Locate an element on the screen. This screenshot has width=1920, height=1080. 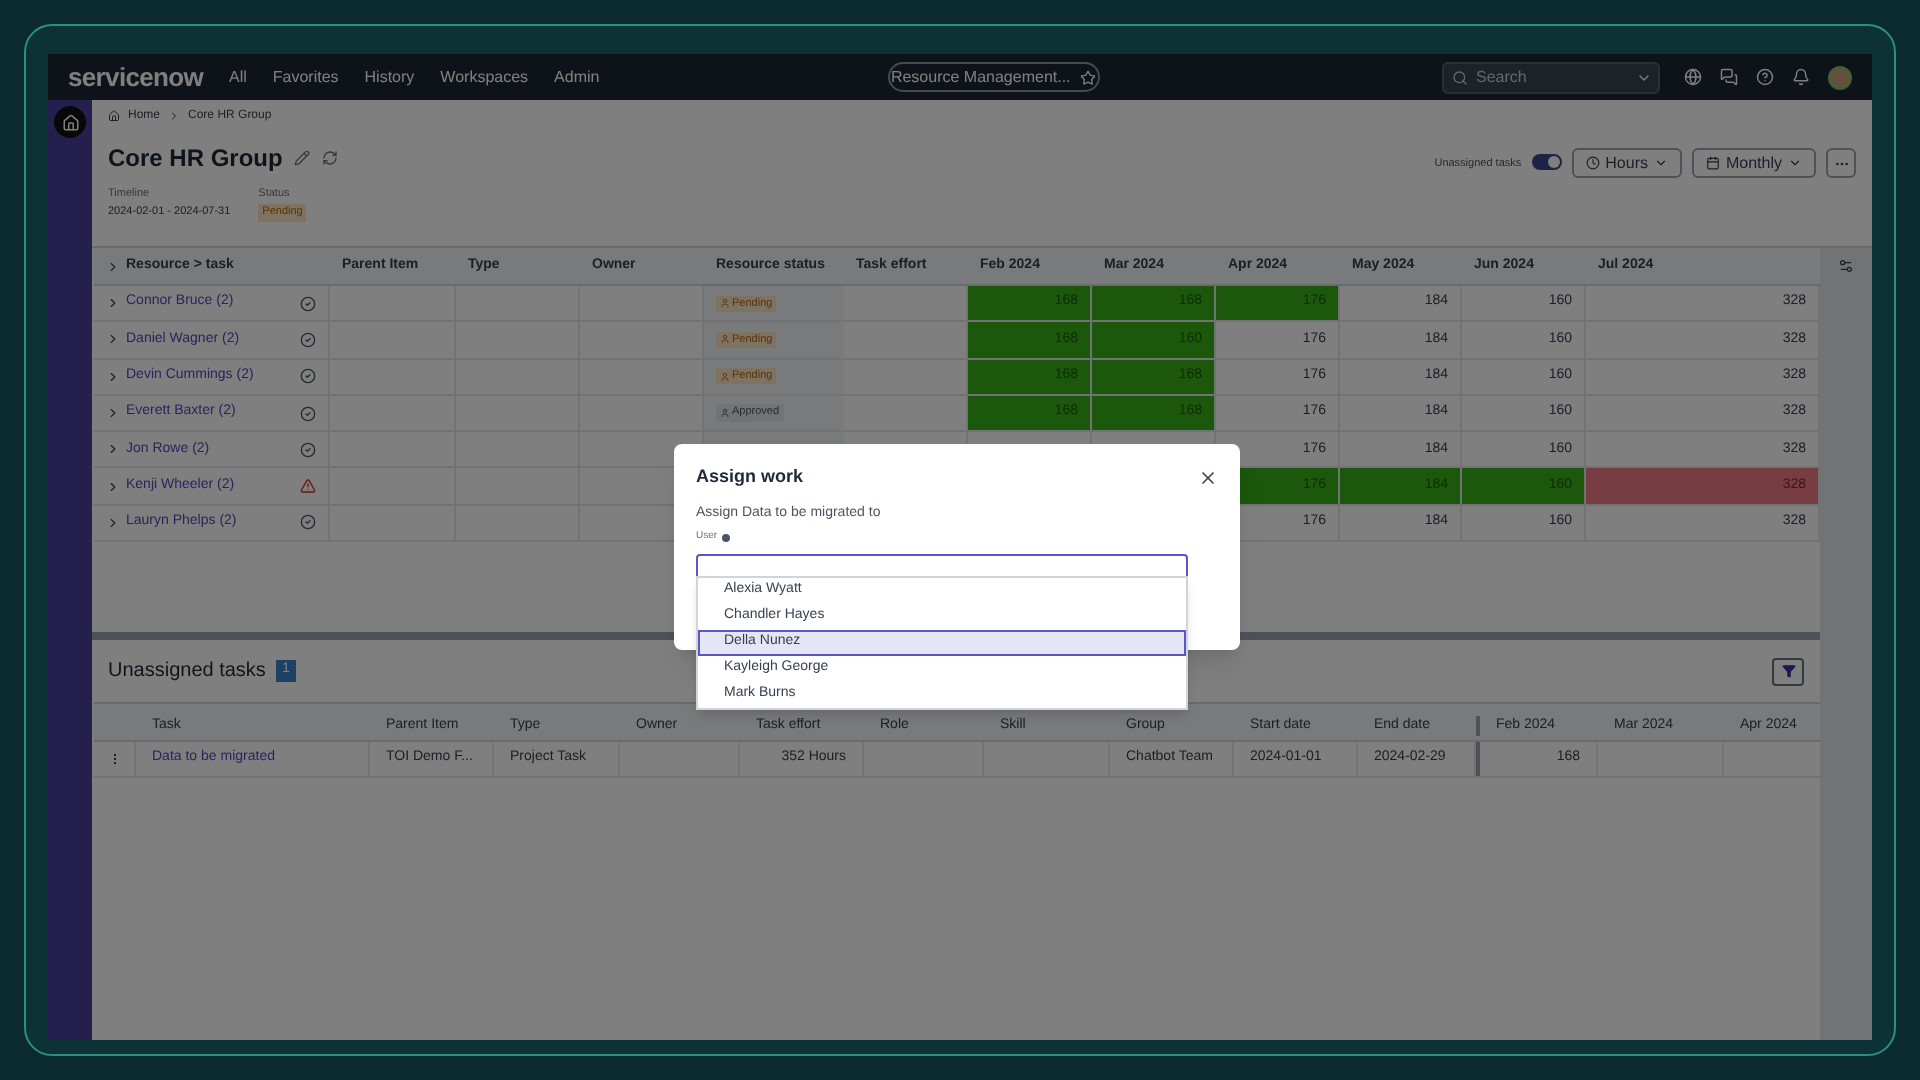
calendar-icon is located at coordinates (1712, 163).